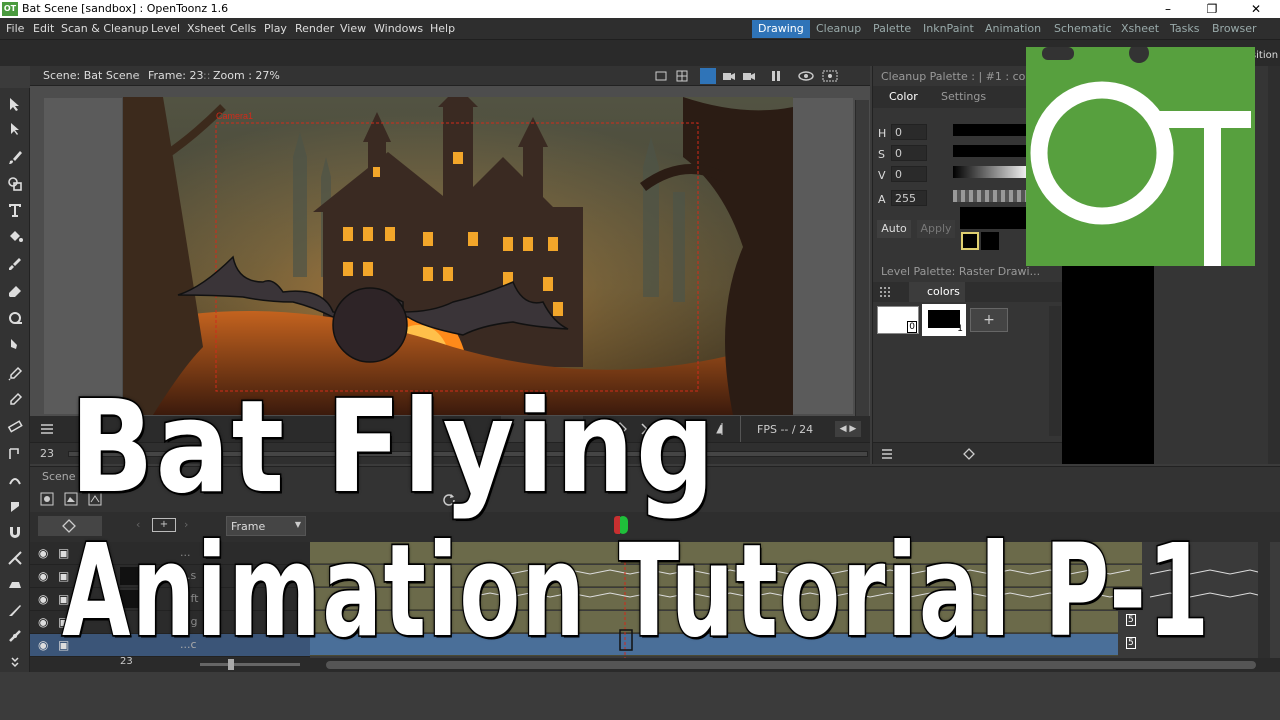 This screenshot has width=1280, height=720. Describe the element at coordinates (749, 76) in the screenshot. I see `camera-view-icon` at that location.